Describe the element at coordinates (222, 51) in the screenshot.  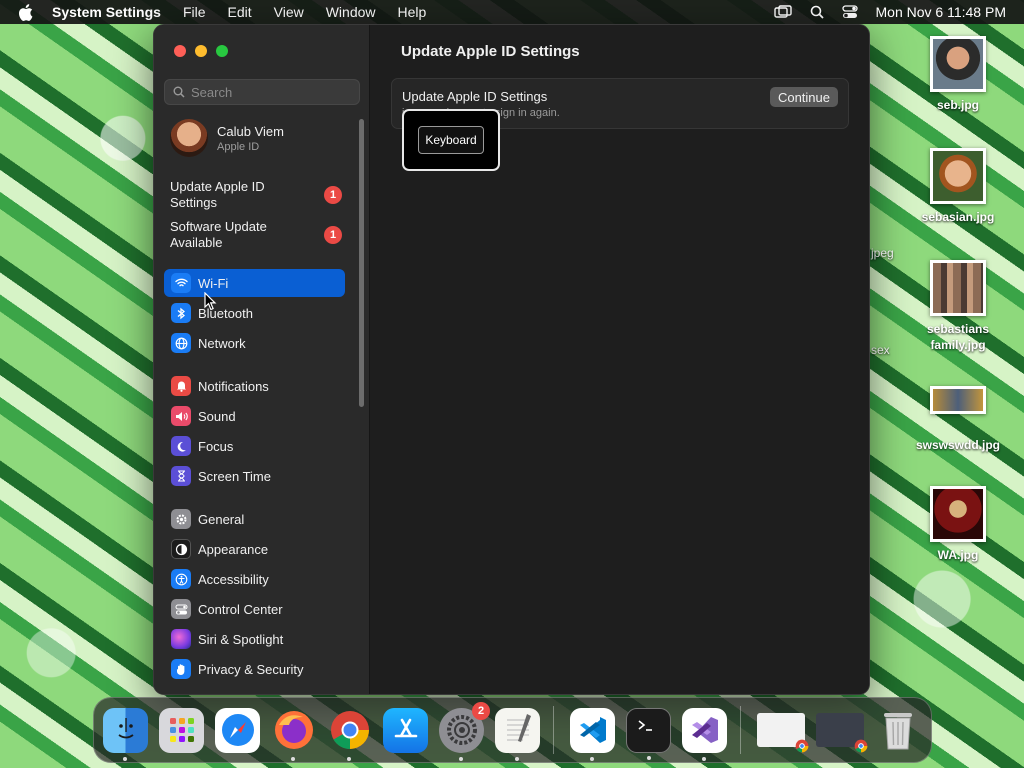
I see `zoom-window-button` at that location.